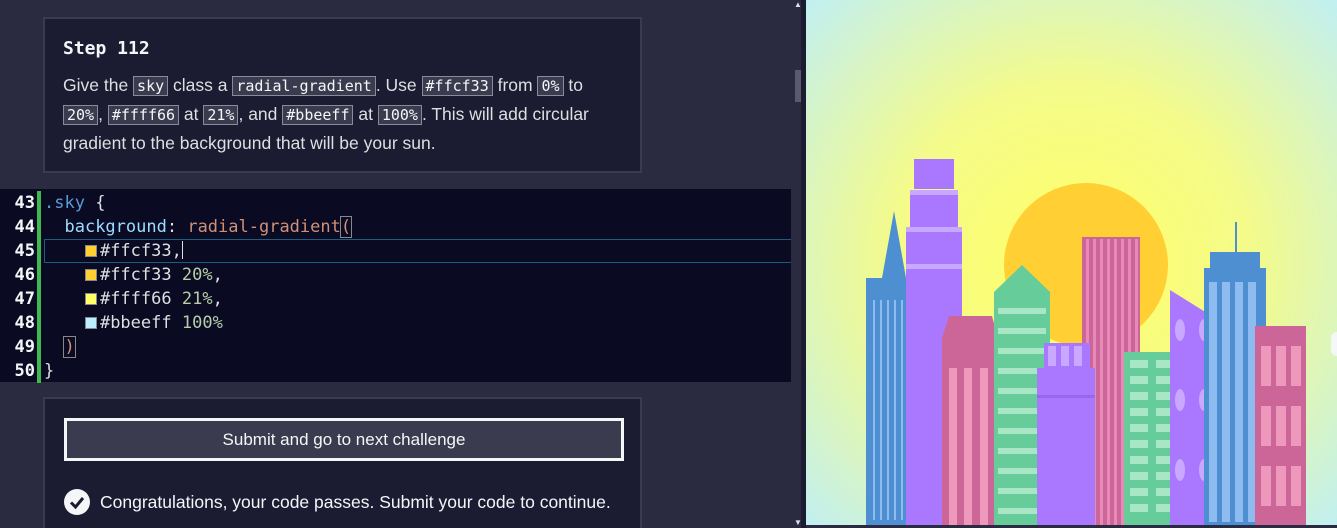 The height and width of the screenshot is (528, 1337). What do you see at coordinates (457, 86) in the screenshot?
I see `inline-code: #ffcf33` at bounding box center [457, 86].